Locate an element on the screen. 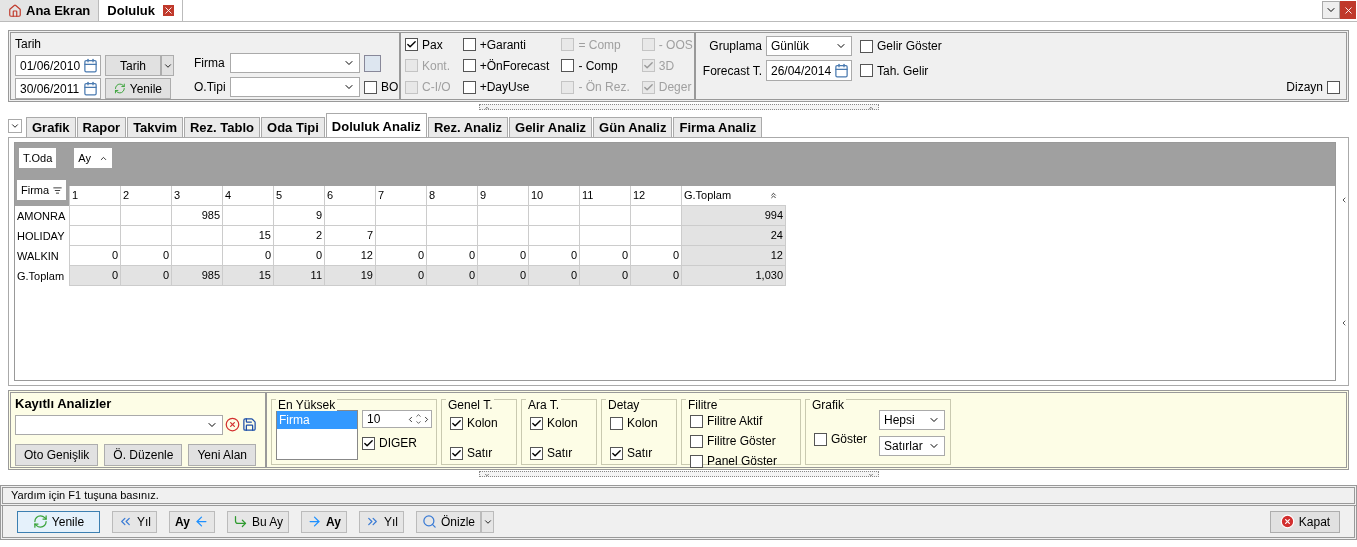 This screenshot has width=1357, height=547. row-header: G.Toplam is located at coordinates (41, 276).